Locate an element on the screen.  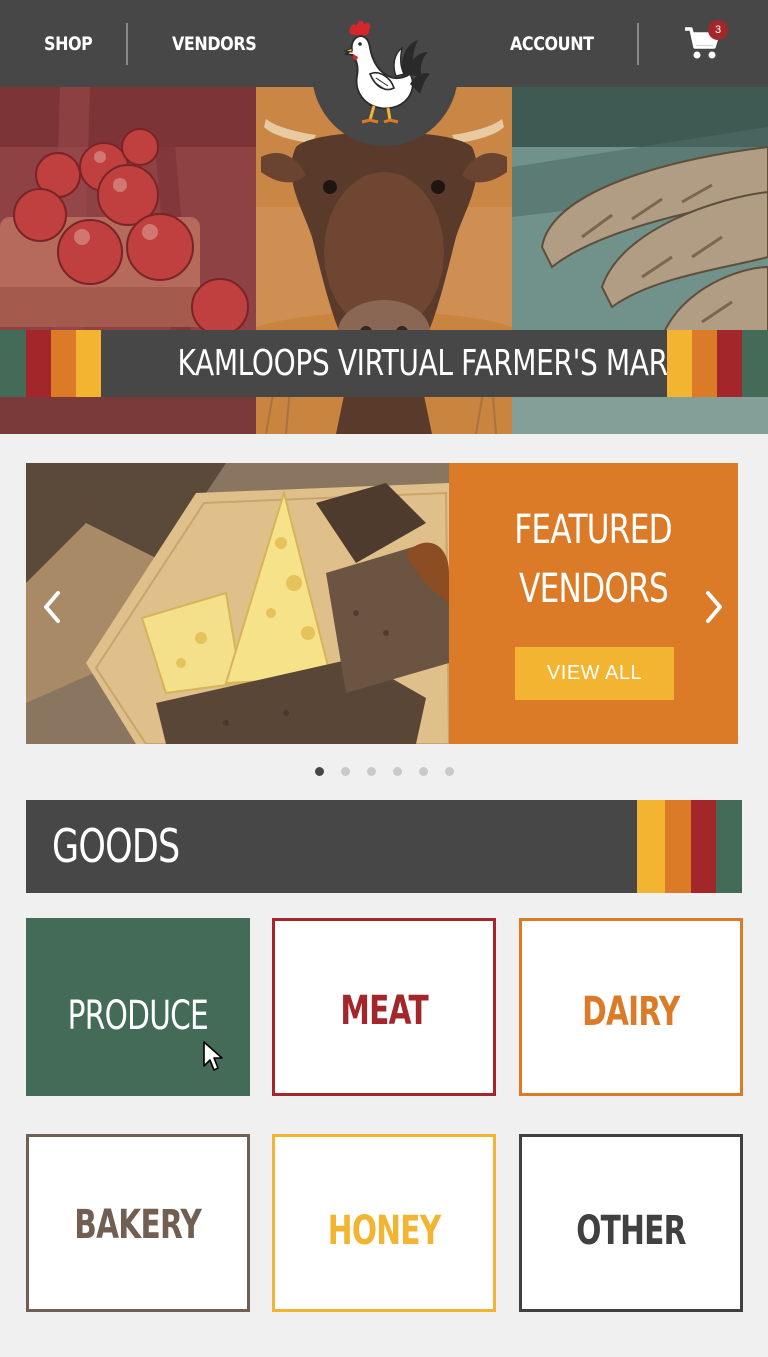
carousel-pagination is located at coordinates (390, 773).